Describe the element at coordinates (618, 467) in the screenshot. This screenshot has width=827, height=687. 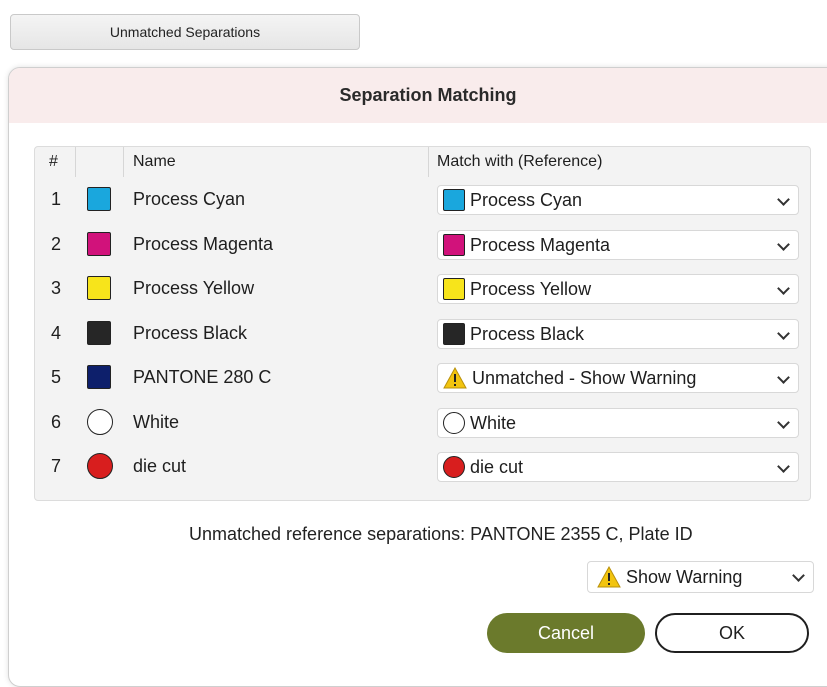
I see `match-select: die cut` at that location.